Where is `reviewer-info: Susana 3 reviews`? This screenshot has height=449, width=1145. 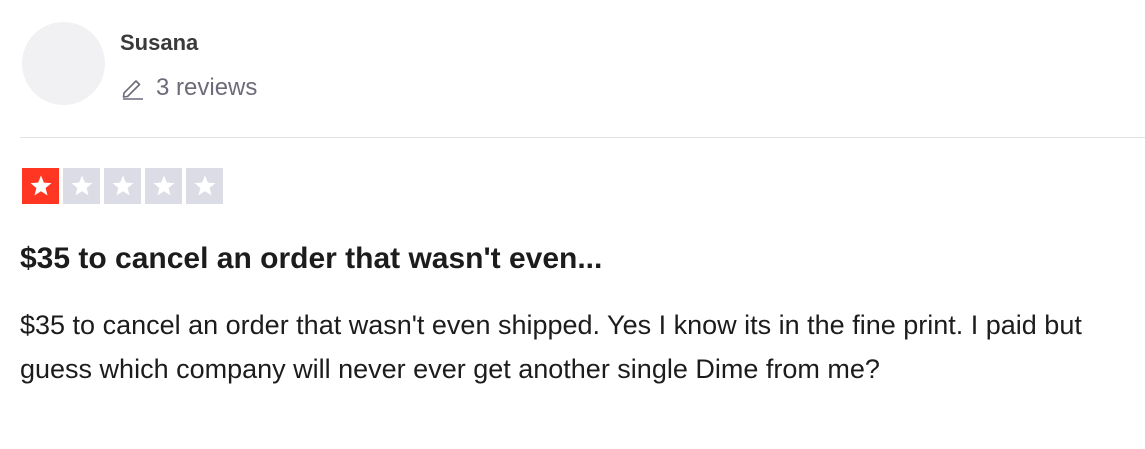 reviewer-info: Susana 3 reviews is located at coordinates (188, 66).